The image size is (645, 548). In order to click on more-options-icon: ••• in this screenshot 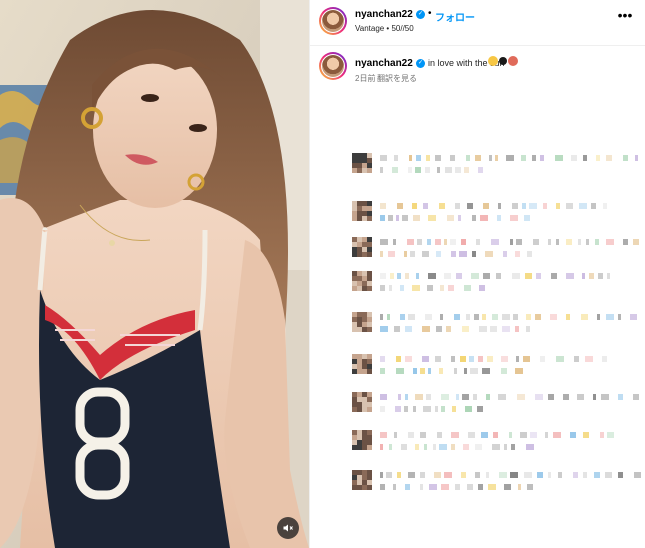, I will do `click(625, 16)`.